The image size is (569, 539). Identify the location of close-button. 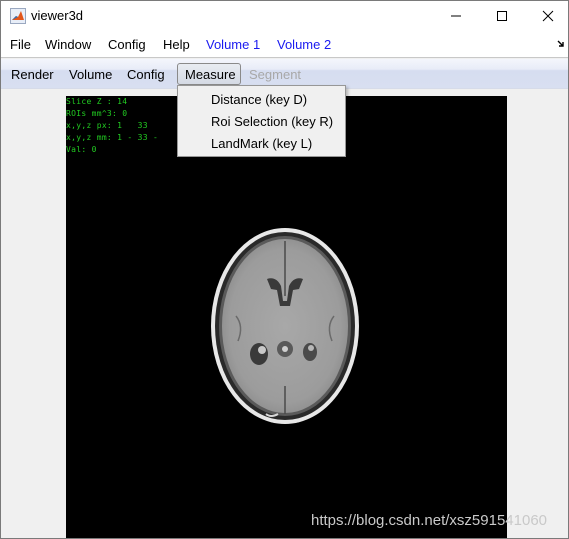
(547, 16).